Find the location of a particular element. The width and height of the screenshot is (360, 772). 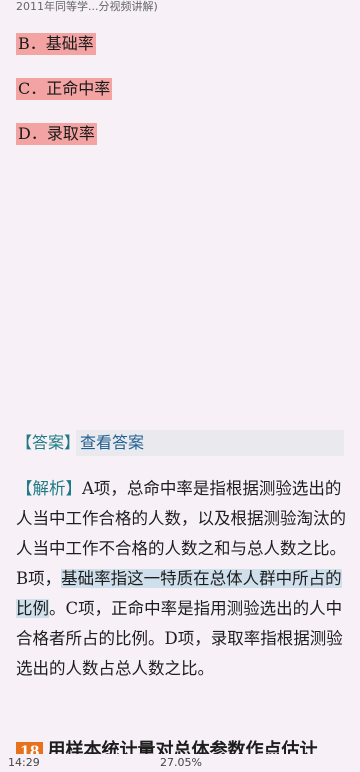

option-c: C．正命中率 is located at coordinates (64, 89).